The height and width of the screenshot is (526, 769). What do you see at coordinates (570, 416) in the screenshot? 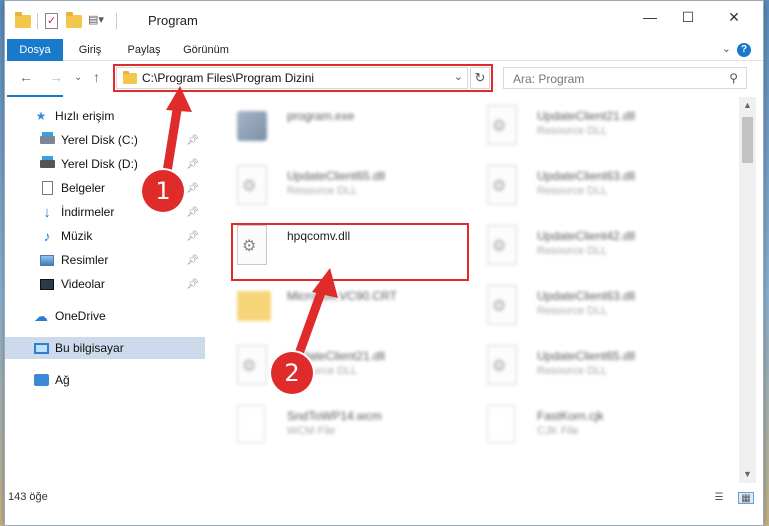
I see `file-name: FastKorn.cjk` at bounding box center [570, 416].